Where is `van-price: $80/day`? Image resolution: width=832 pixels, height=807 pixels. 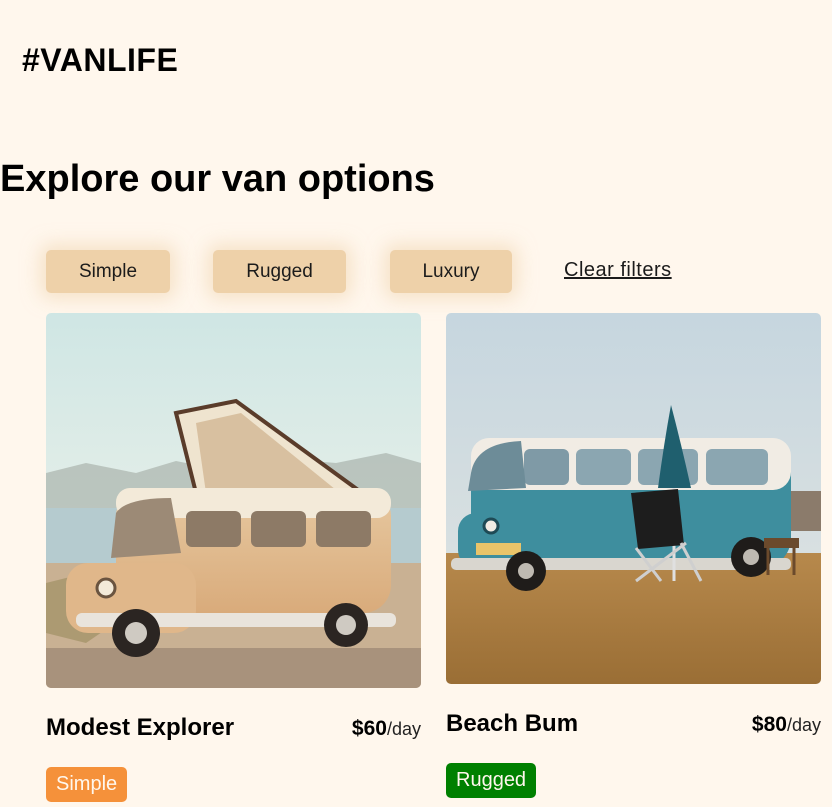
van-price: $80/day is located at coordinates (786, 725).